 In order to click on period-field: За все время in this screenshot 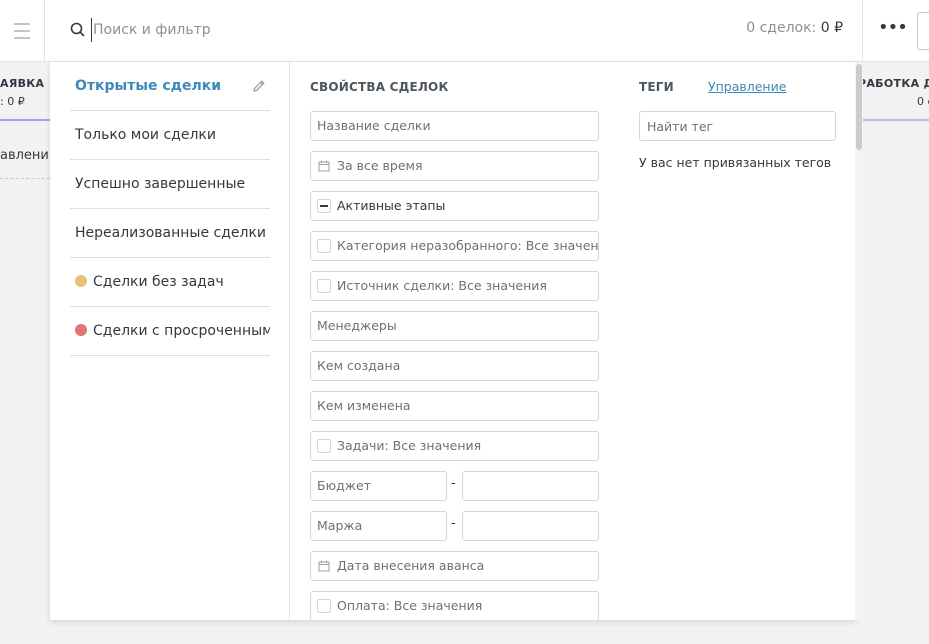, I will do `click(454, 166)`.